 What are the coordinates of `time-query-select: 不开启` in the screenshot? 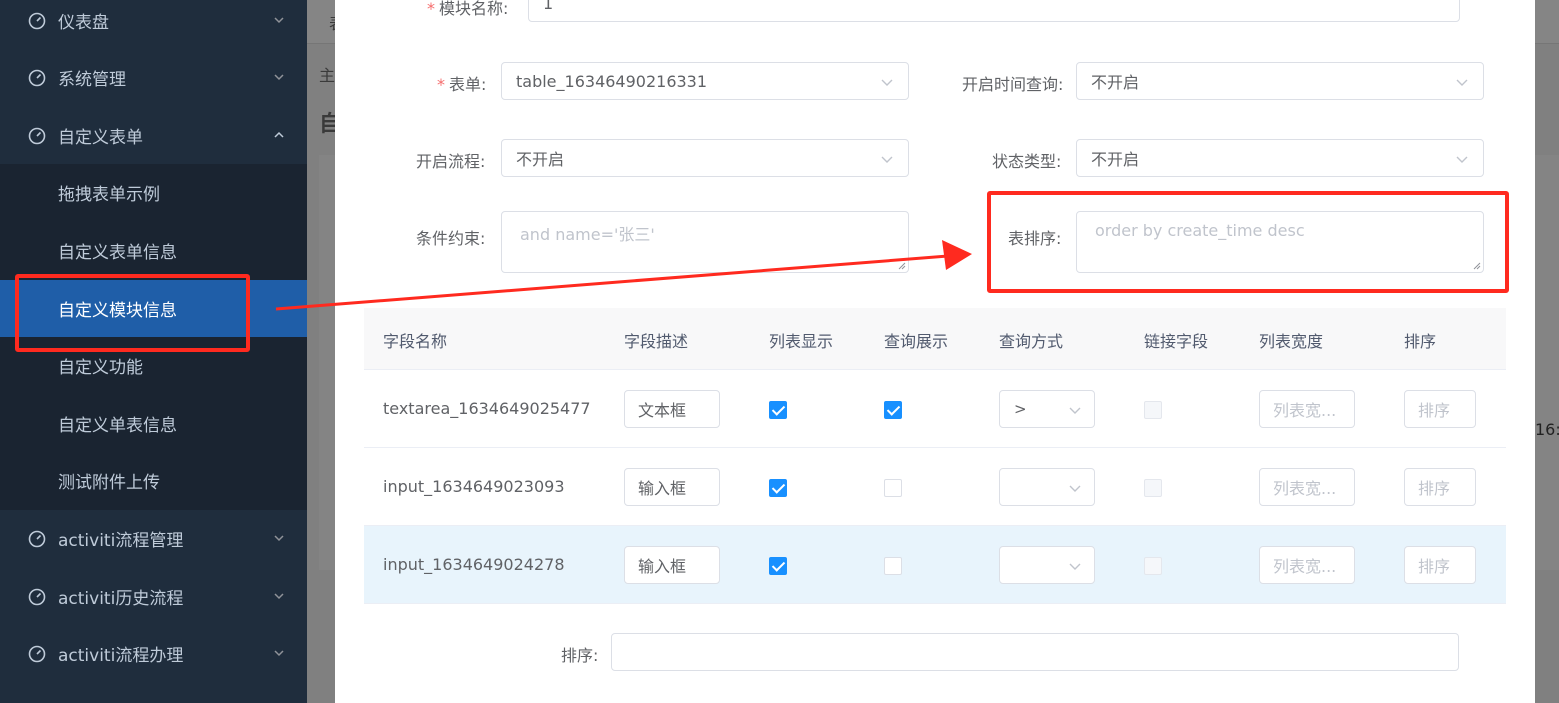 It's located at (1280, 81).